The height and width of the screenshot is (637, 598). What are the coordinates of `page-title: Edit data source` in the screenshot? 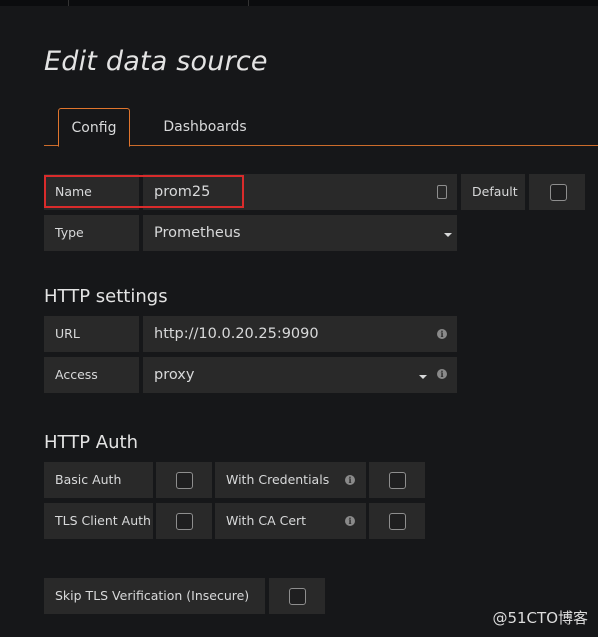 It's located at (156, 61).